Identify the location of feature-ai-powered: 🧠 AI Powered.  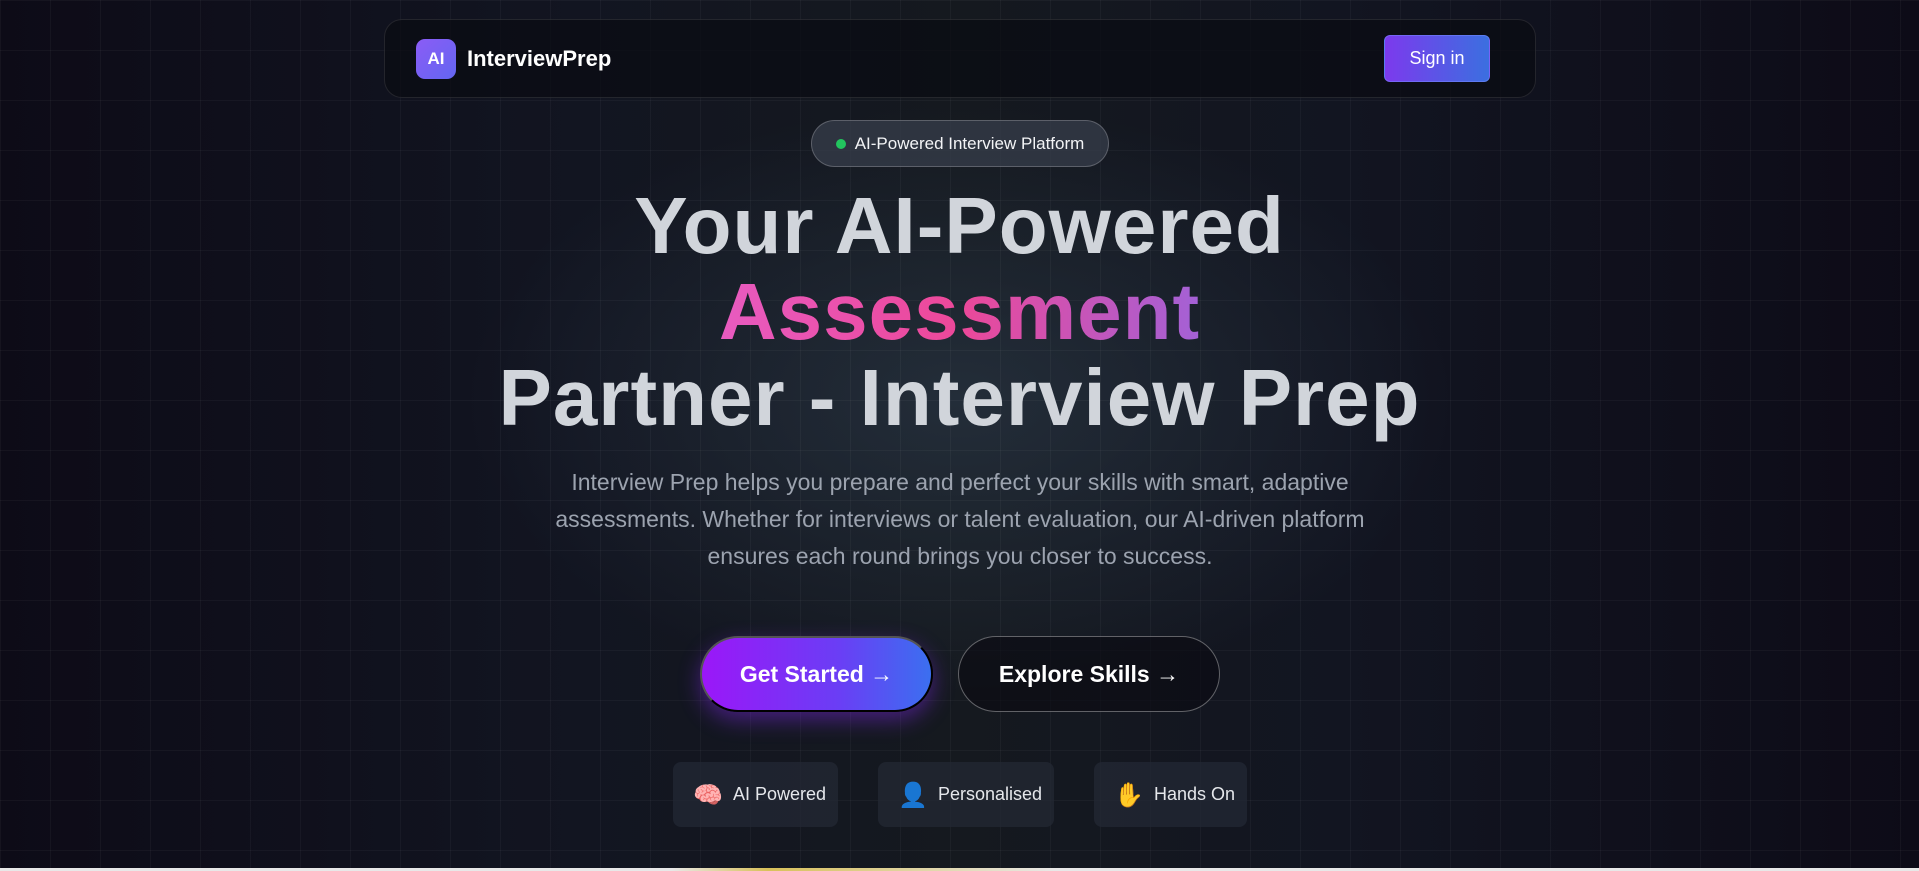
(755, 794).